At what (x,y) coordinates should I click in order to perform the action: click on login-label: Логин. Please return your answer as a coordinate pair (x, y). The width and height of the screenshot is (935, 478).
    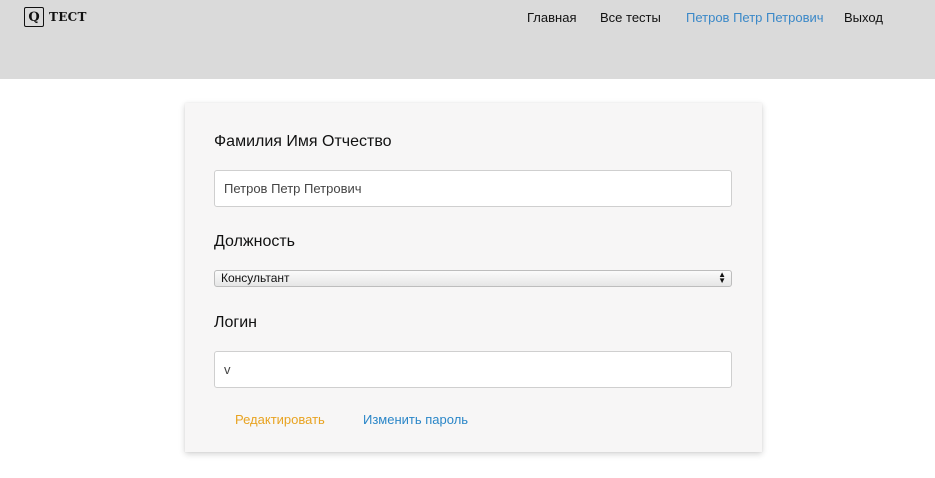
    Looking at the image, I should click on (236, 322).